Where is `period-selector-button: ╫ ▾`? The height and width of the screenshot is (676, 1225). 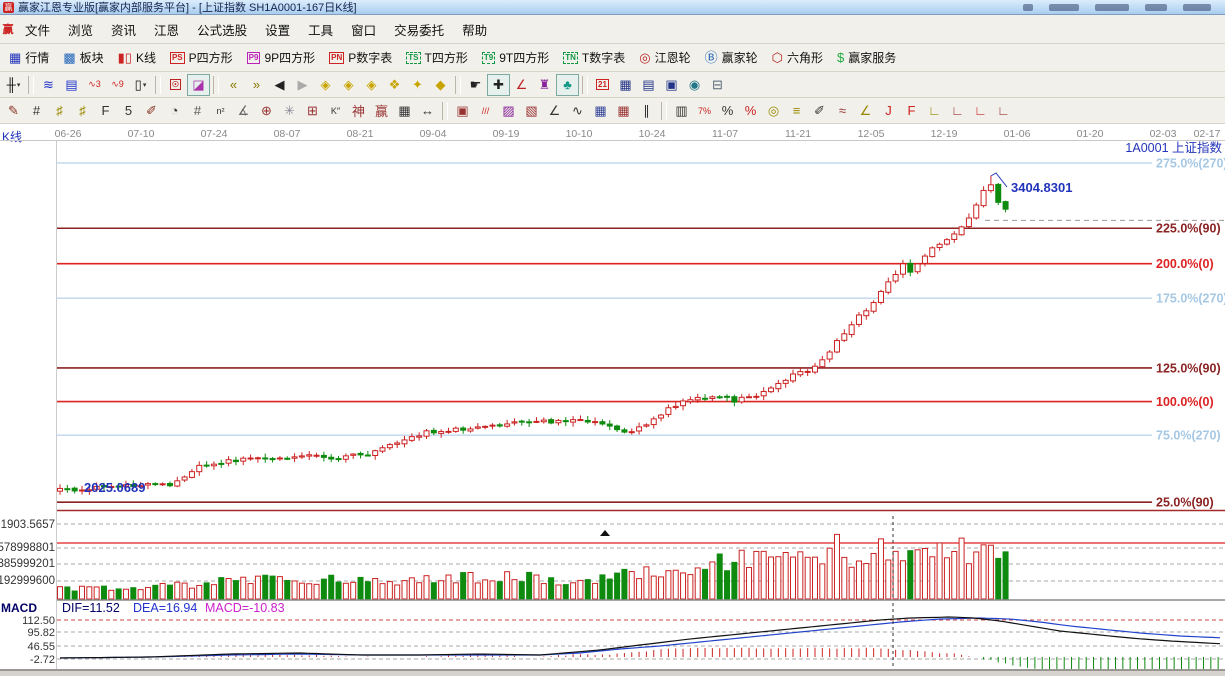 period-selector-button: ╫ ▾ is located at coordinates (13, 85).